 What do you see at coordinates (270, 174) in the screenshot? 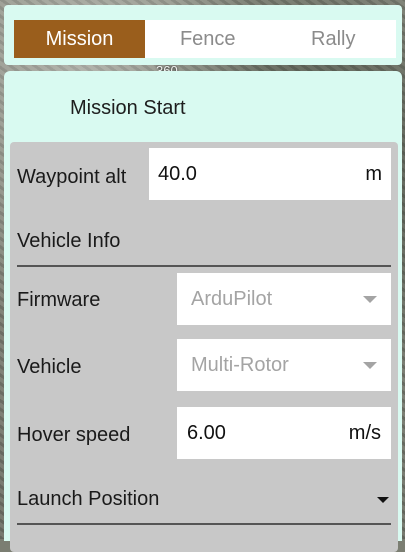
I see `waypoint-alt-field: 40.0 m` at bounding box center [270, 174].